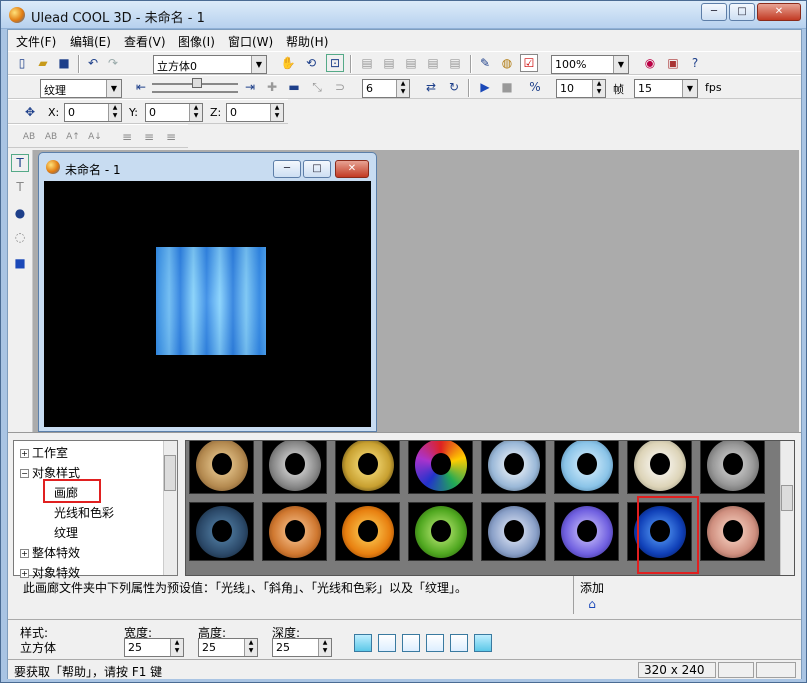 This screenshot has height=683, width=807. Describe the element at coordinates (732, 467) in the screenshot. I see `gallery-thumb-studded-metal-ring` at that location.